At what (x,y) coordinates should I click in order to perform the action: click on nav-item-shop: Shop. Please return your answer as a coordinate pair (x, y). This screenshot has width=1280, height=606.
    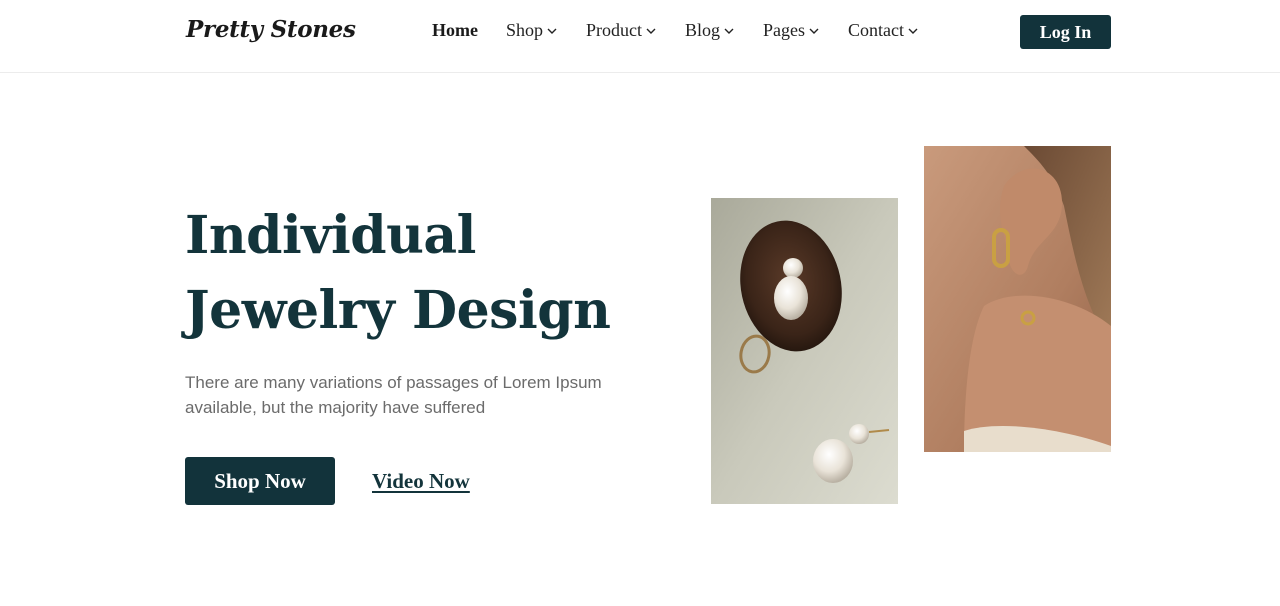
    Looking at the image, I should click on (532, 30).